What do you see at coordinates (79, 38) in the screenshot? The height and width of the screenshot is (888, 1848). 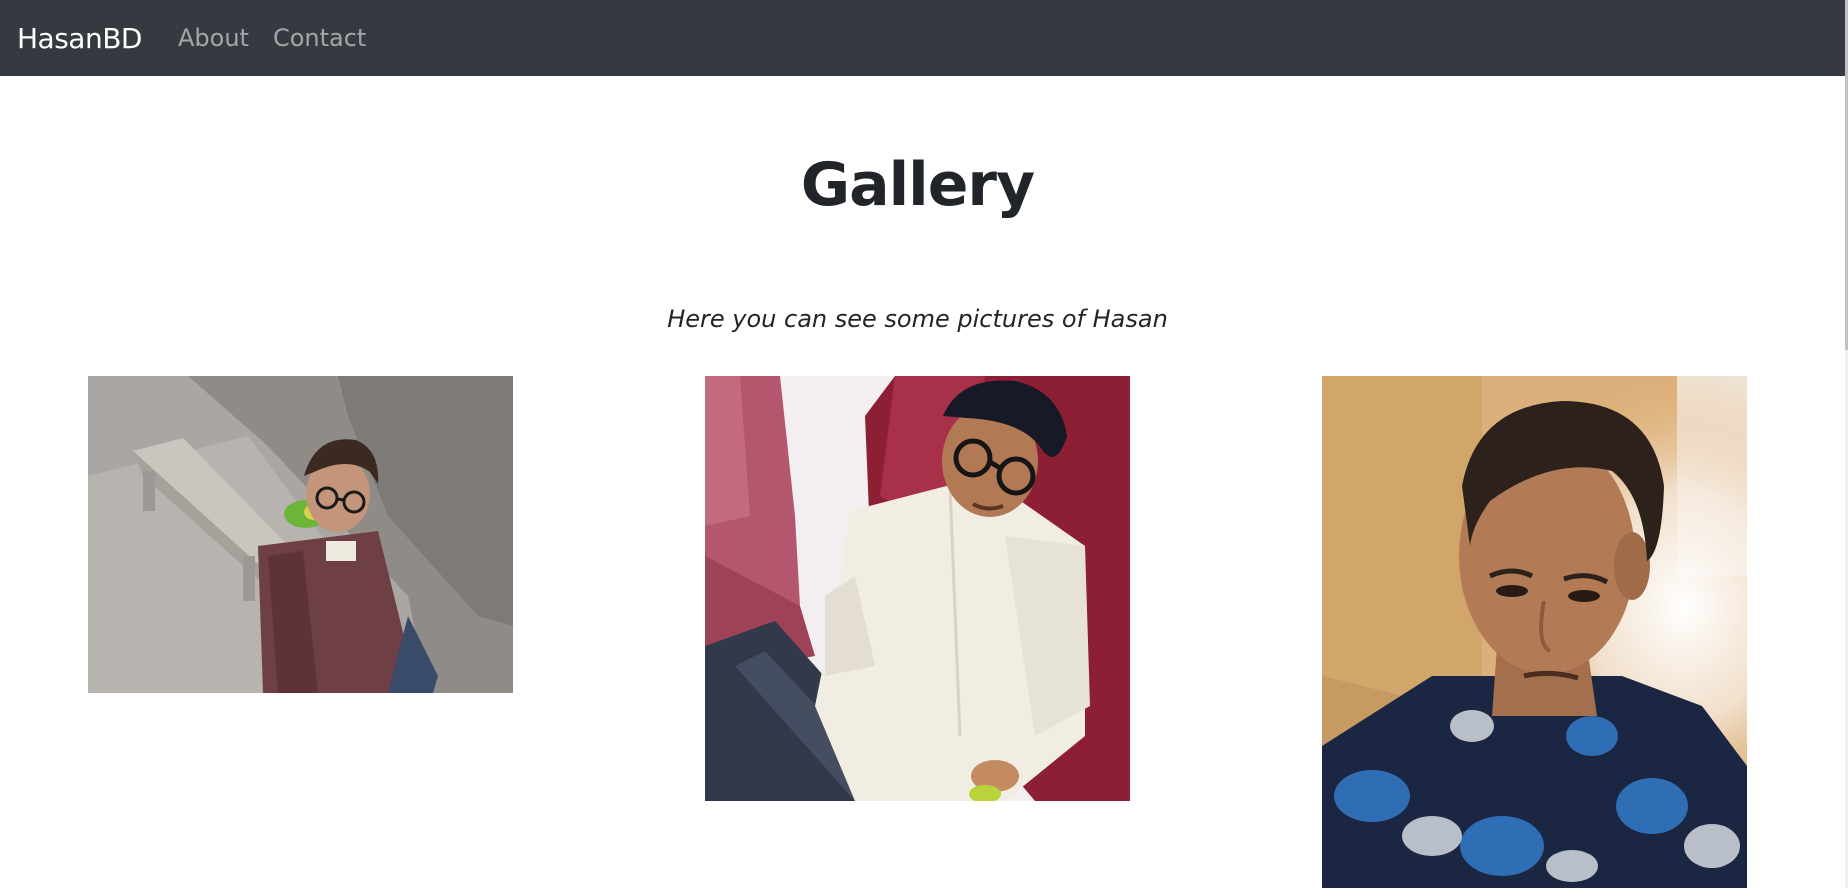 I see `brand-link: HasanBD` at bounding box center [79, 38].